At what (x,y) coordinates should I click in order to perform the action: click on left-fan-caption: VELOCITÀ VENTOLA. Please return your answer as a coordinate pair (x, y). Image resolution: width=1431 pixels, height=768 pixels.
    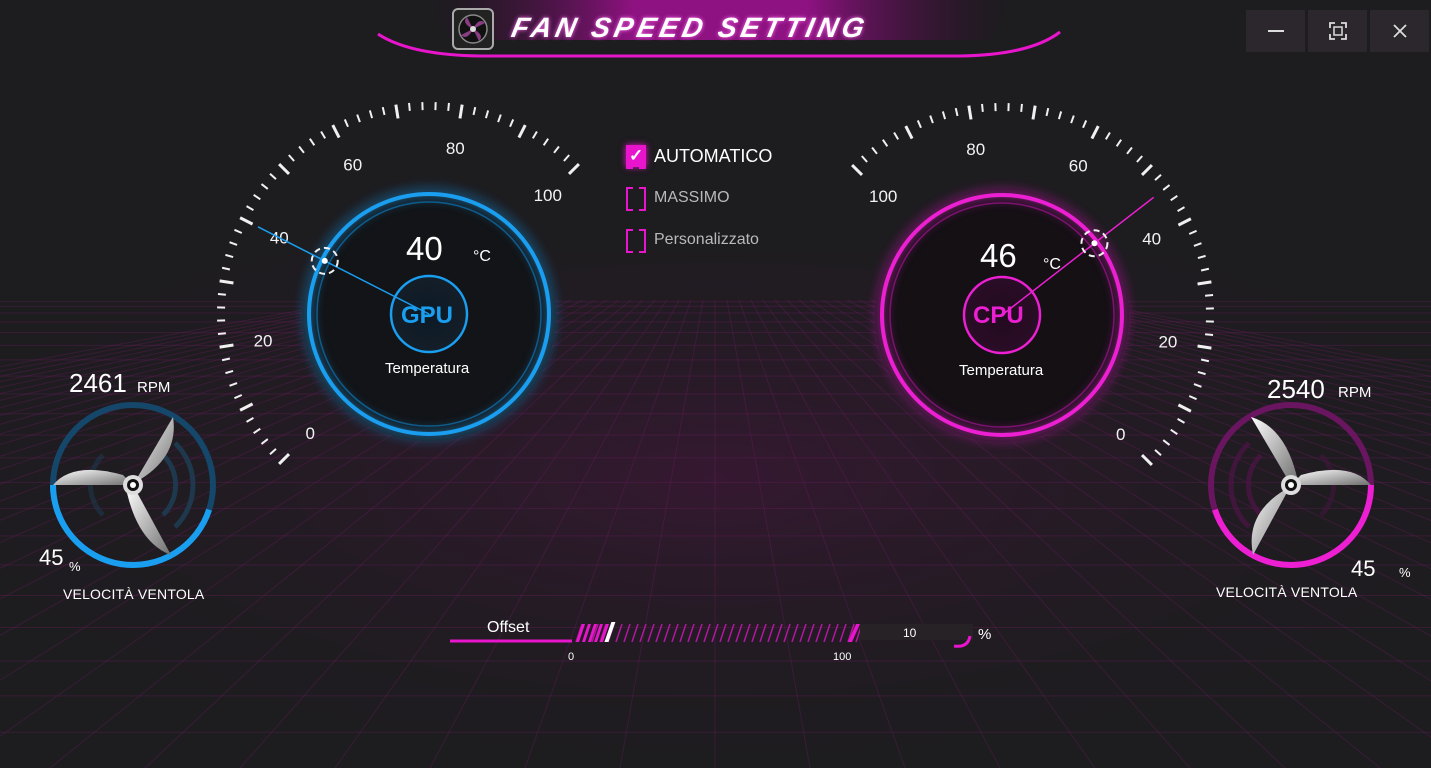
    Looking at the image, I should click on (134, 594).